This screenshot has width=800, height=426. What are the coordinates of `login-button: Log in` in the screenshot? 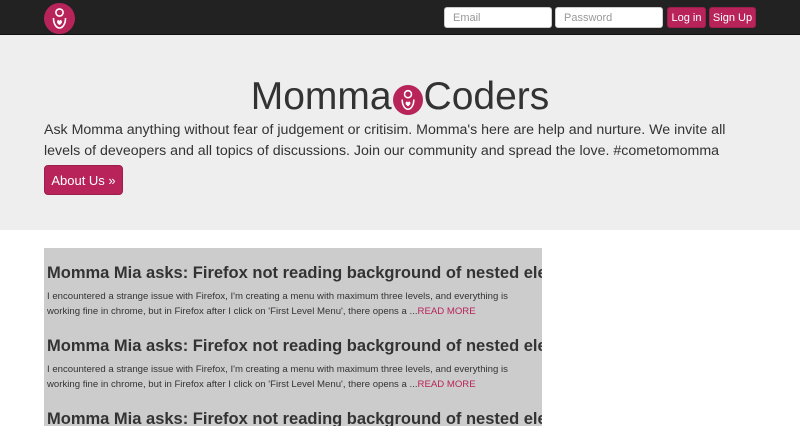 It's located at (686, 17).